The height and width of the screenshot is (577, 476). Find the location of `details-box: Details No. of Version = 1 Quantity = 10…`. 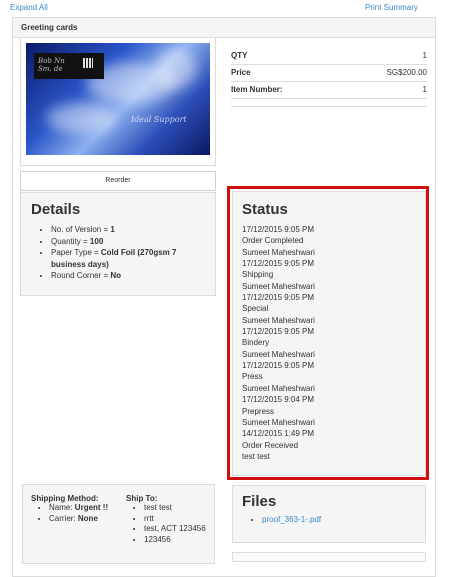

details-box: Details No. of Version = 1 Quantity = 10… is located at coordinates (118, 244).